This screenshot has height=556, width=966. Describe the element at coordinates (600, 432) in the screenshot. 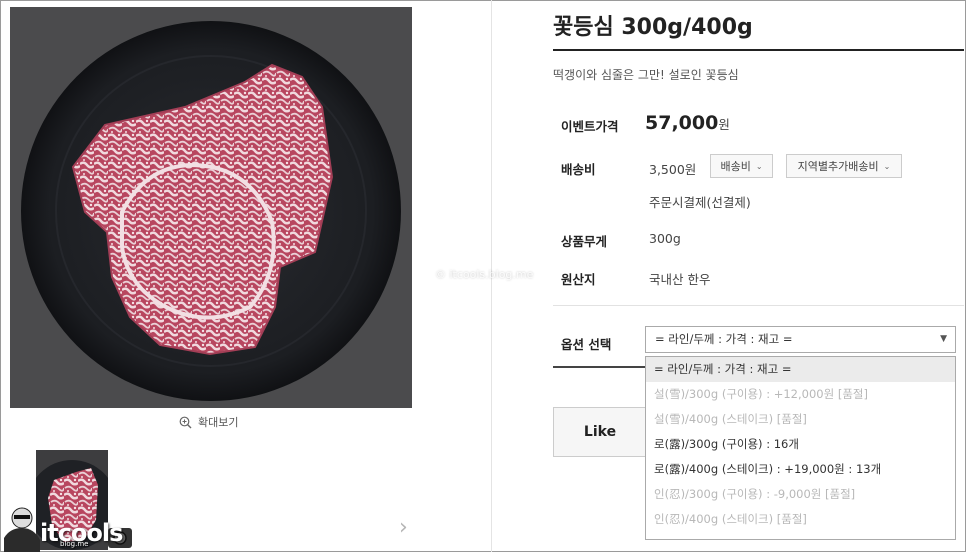

I see `like-button: Like` at that location.